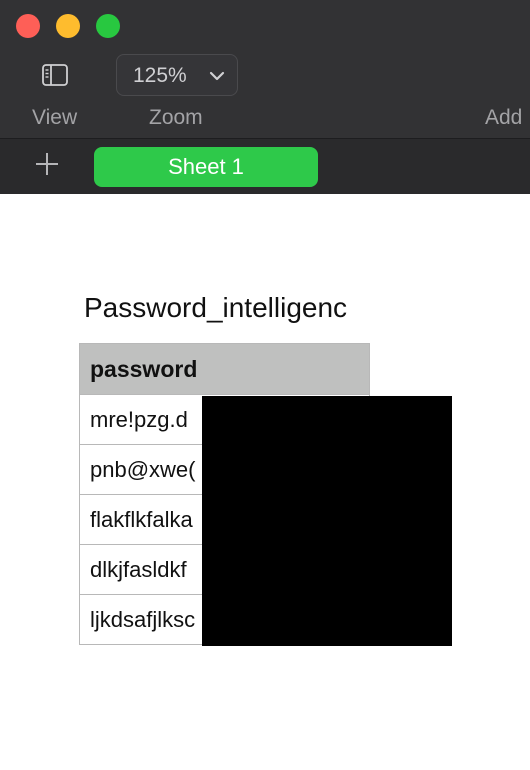 Image resolution: width=530 pixels, height=770 pixels. I want to click on add-sheet-icon, so click(47, 164).